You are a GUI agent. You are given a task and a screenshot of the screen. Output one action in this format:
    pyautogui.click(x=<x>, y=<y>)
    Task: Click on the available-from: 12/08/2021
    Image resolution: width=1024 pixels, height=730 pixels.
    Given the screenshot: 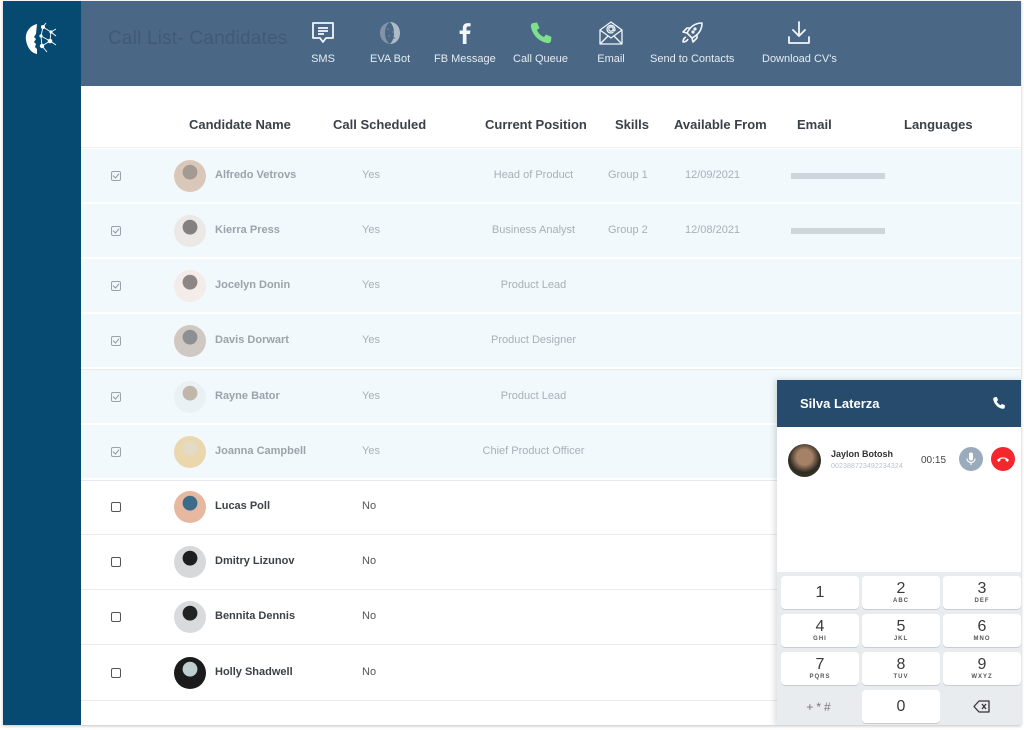 What is the action you would take?
    pyautogui.click(x=713, y=230)
    